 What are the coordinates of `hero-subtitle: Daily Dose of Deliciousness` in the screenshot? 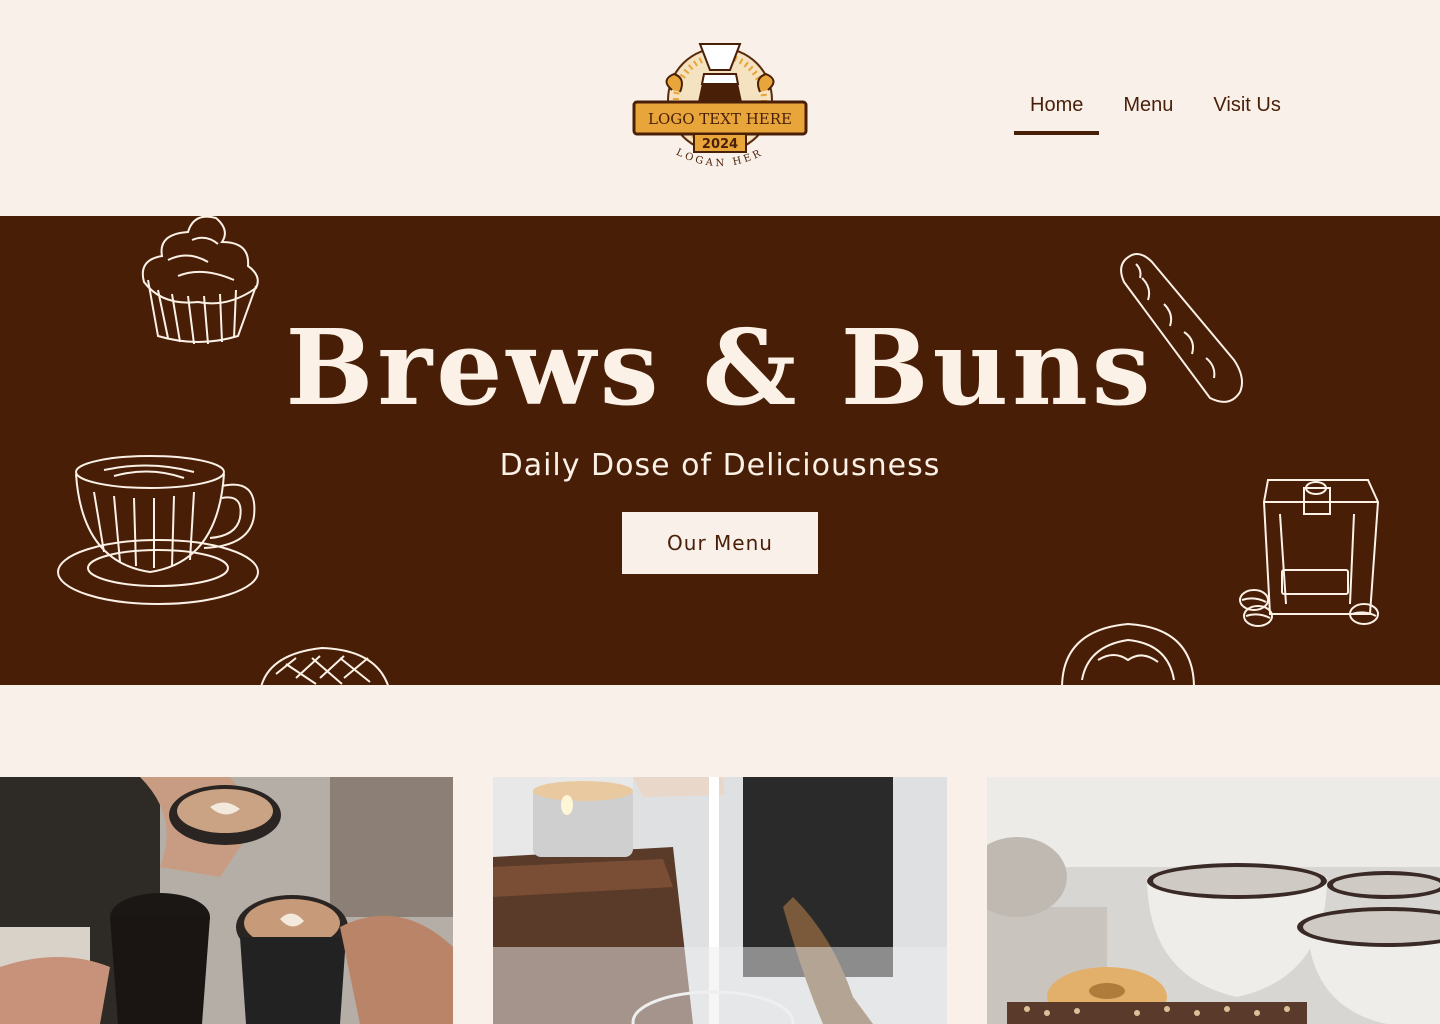 It's located at (720, 465).